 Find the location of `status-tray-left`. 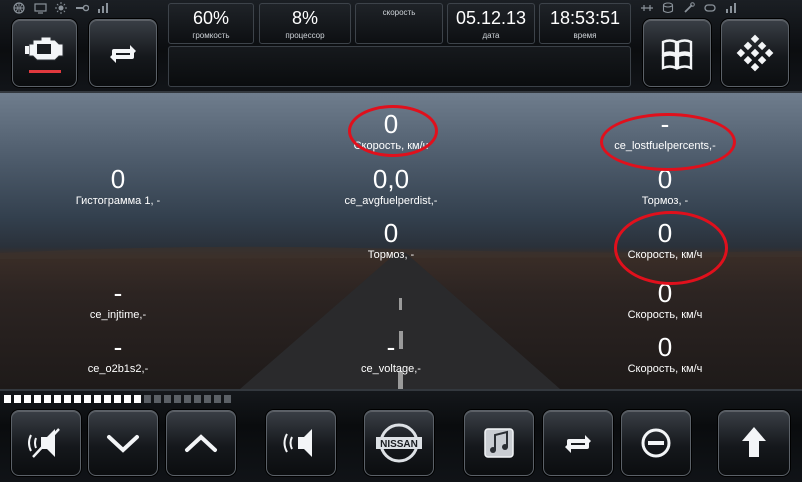

status-tray-left is located at coordinates (61, 8).